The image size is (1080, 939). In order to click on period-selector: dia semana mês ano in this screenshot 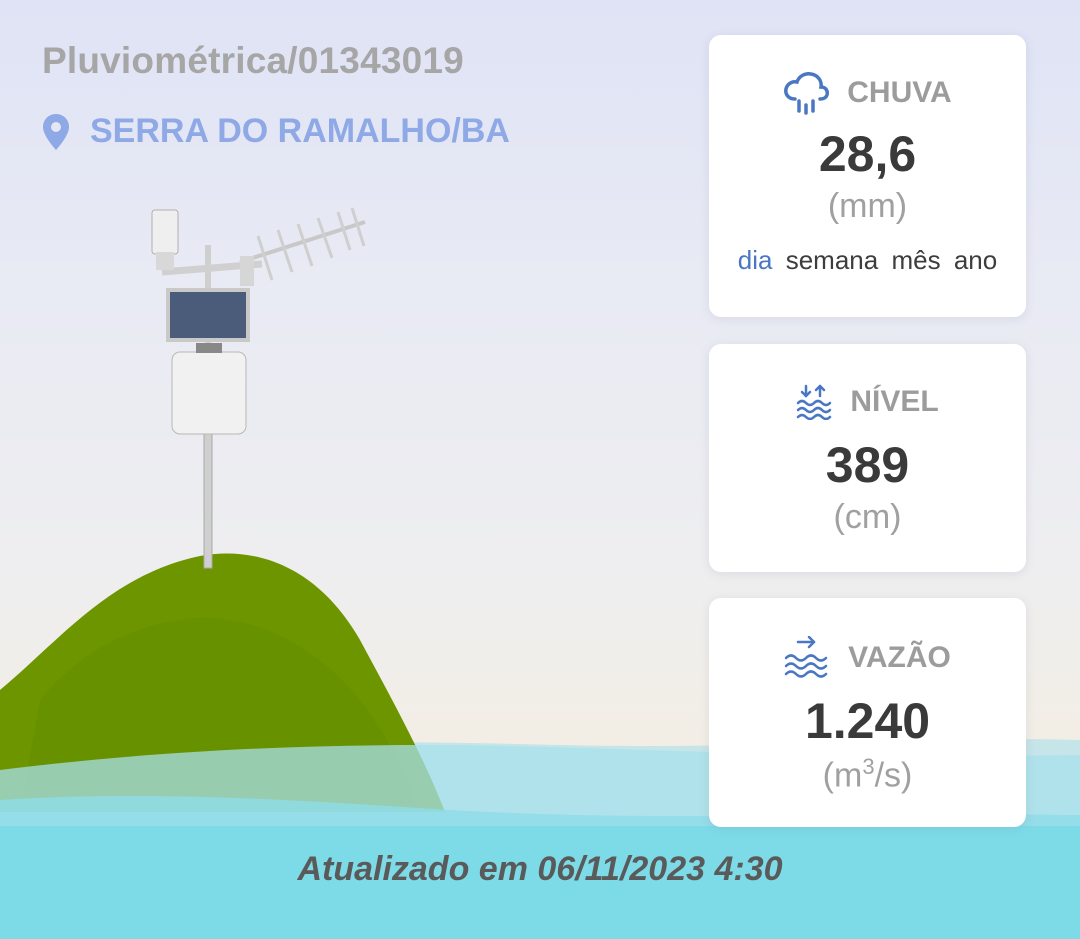, I will do `click(867, 260)`.